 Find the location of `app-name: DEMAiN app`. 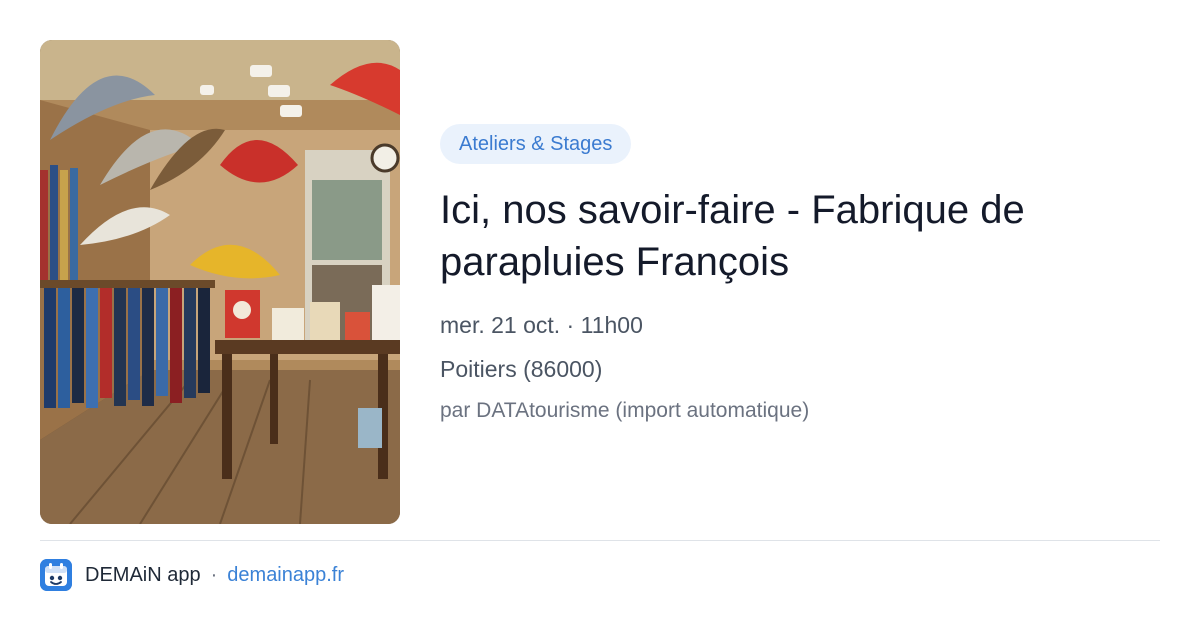

app-name: DEMAiN app is located at coordinates (143, 574).